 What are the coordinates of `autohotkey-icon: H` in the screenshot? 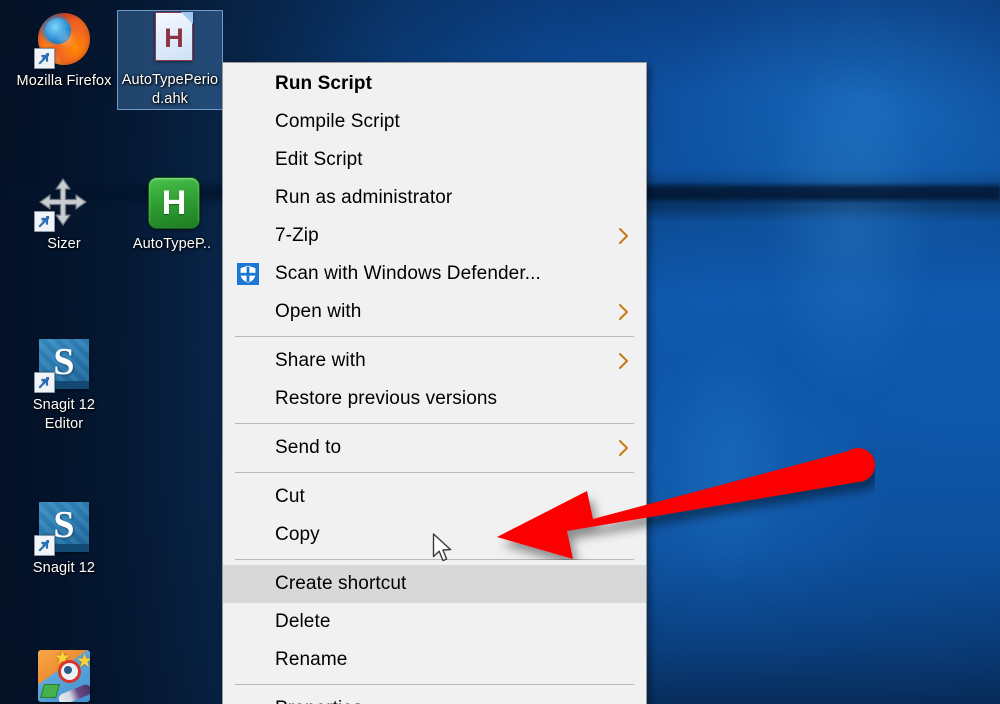 It's located at (172, 203).